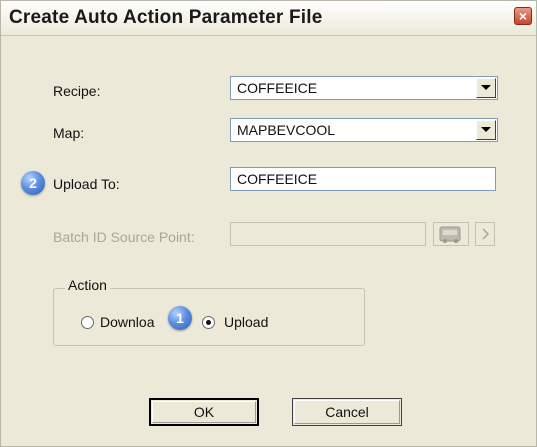  I want to click on map-dropdown: MAPBEVCOOL, so click(364, 130).